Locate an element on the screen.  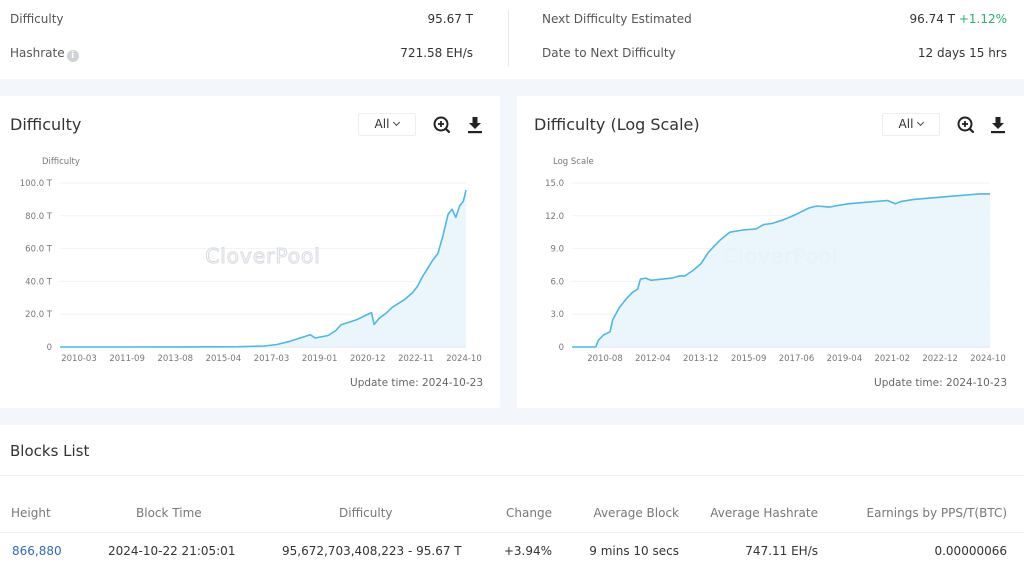
y-tick-label: 9.0 is located at coordinates (557, 250).